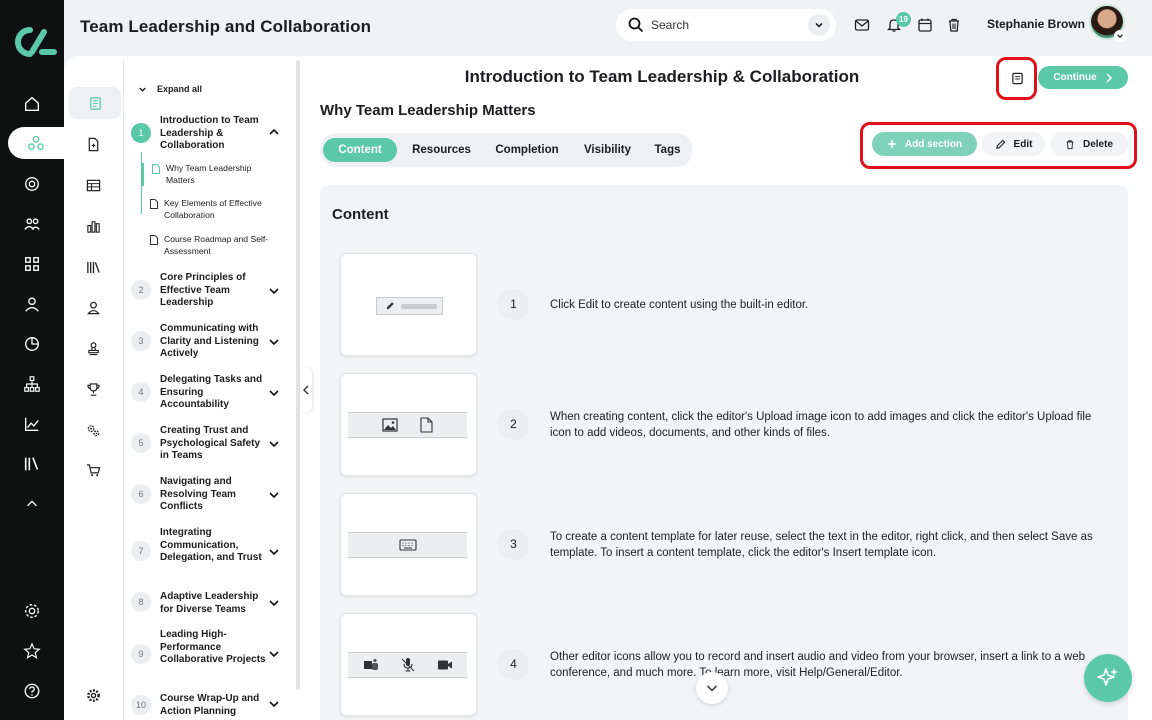 The width and height of the screenshot is (1152, 720). Describe the element at coordinates (1023, 144) in the screenshot. I see `edit-label: Edit` at that location.